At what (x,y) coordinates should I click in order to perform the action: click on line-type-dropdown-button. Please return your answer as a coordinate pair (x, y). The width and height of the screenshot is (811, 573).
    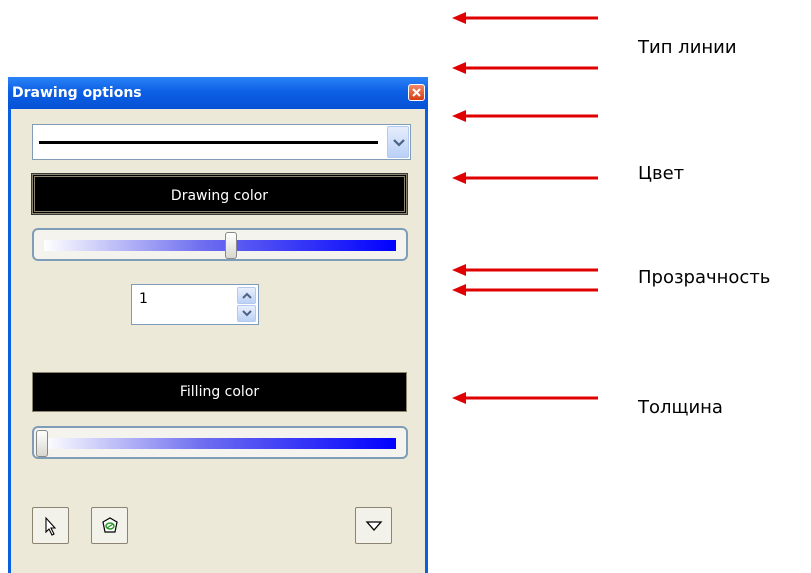
    Looking at the image, I should click on (398, 142).